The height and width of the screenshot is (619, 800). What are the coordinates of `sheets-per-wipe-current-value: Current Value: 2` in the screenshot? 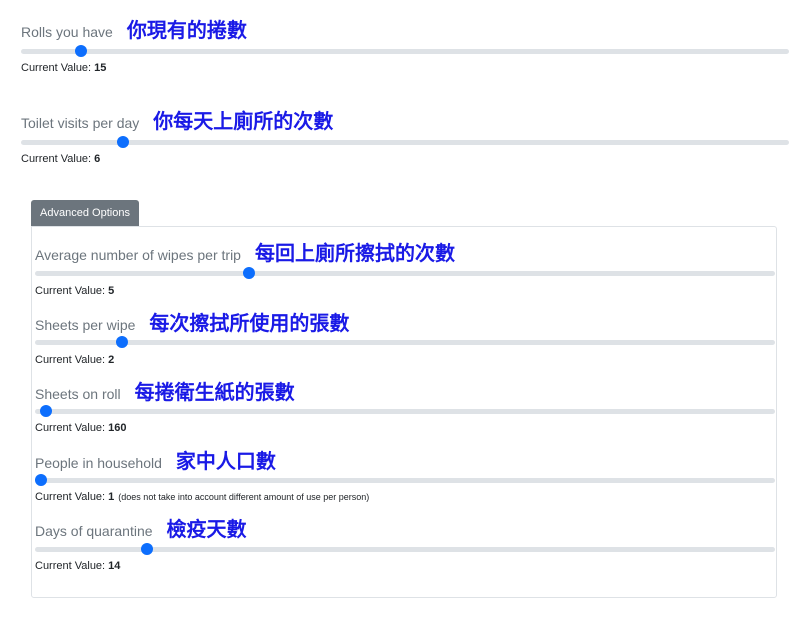 It's located at (75, 360).